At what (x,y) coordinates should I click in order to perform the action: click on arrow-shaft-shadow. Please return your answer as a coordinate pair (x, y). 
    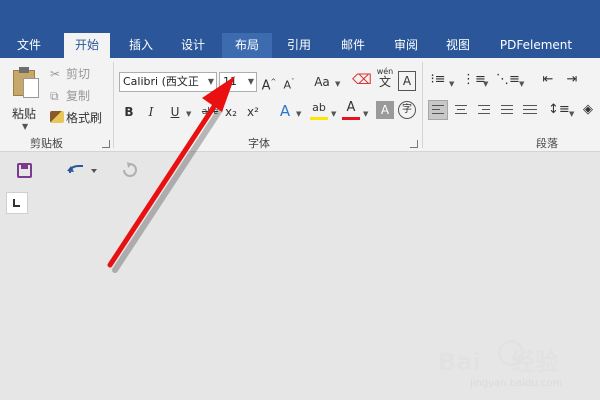
    Looking at the image, I should click on (167, 190).